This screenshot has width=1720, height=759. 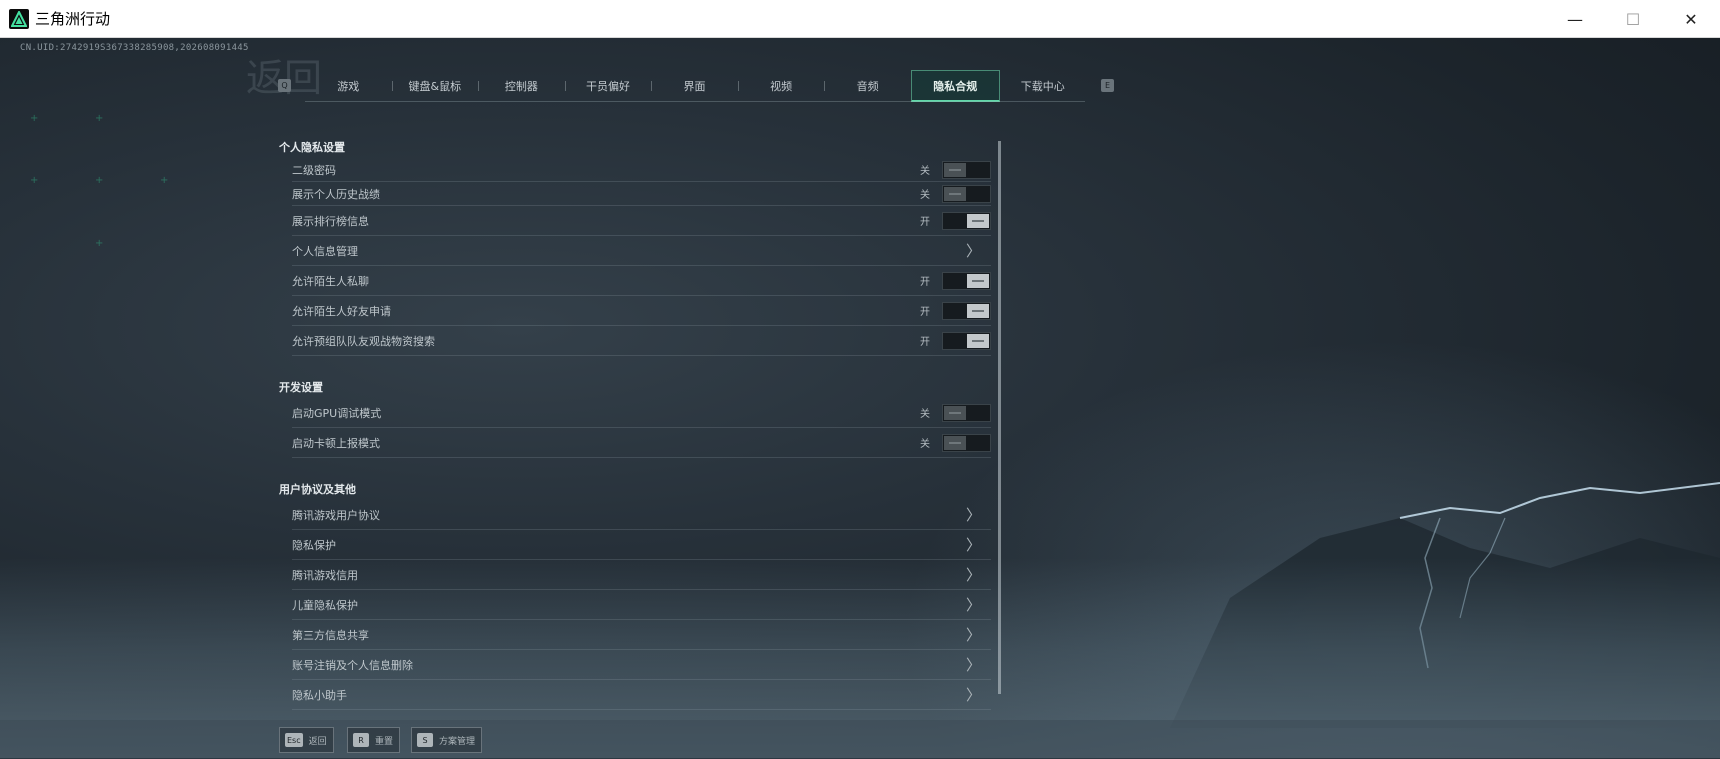 I want to click on minimize-button: —, so click(x=1575, y=19).